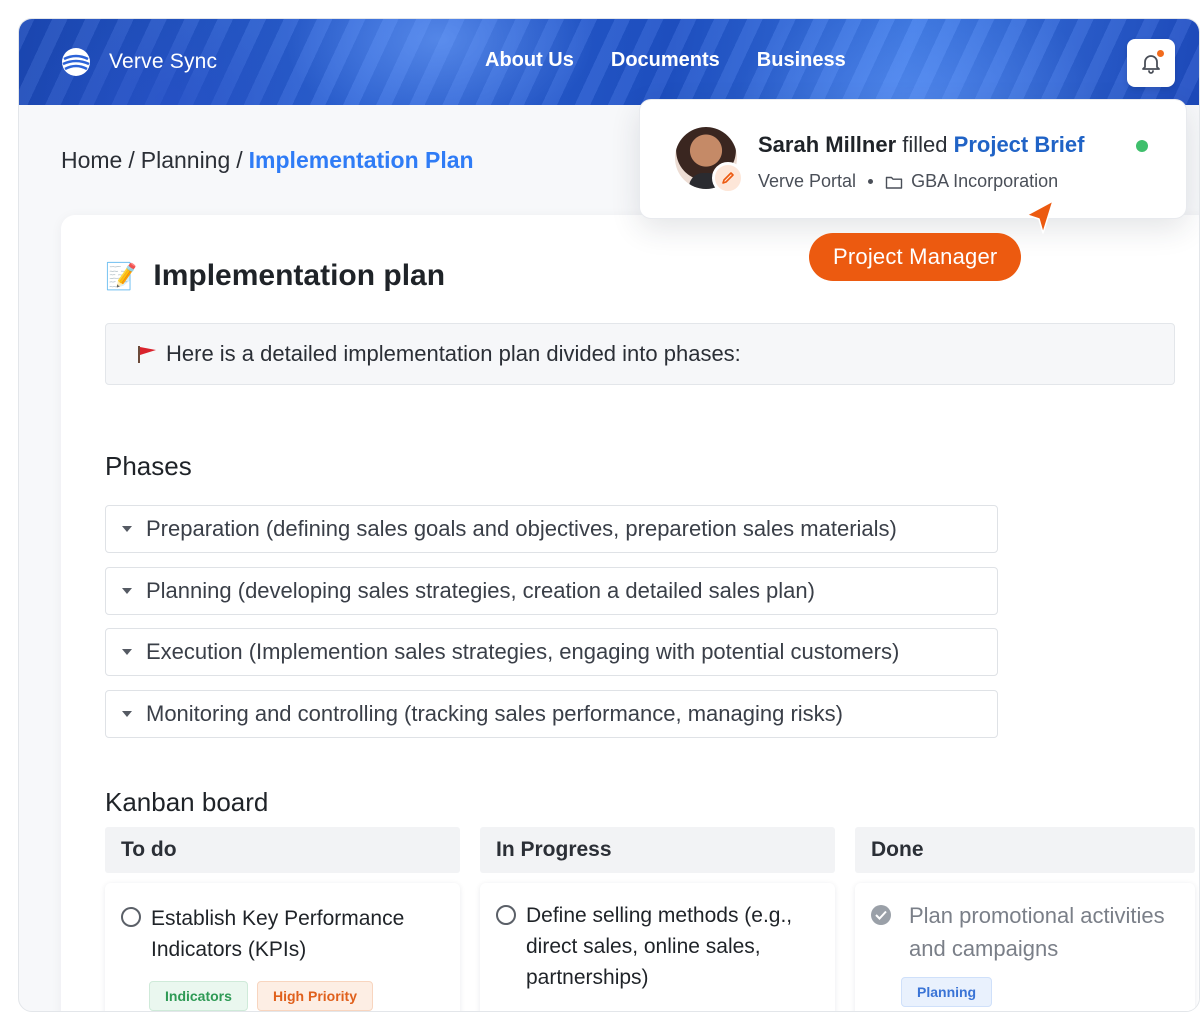 This screenshot has height=1029, width=1200. I want to click on tag-planning: Planning, so click(947, 992).